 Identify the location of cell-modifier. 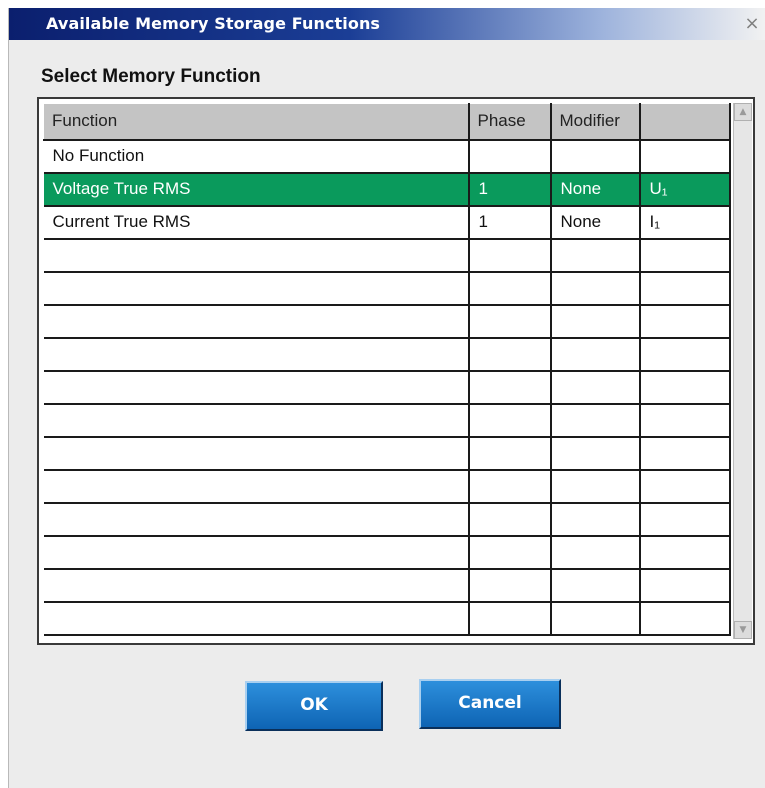
(595, 156).